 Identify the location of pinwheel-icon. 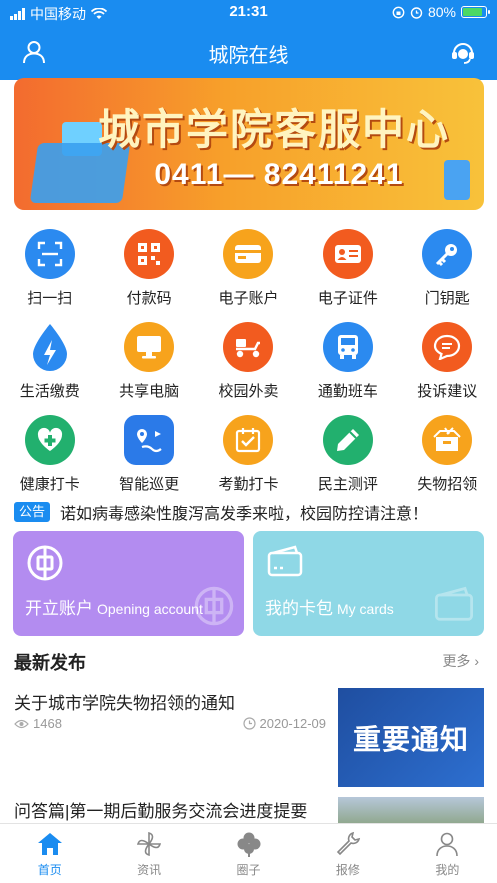
(149, 844).